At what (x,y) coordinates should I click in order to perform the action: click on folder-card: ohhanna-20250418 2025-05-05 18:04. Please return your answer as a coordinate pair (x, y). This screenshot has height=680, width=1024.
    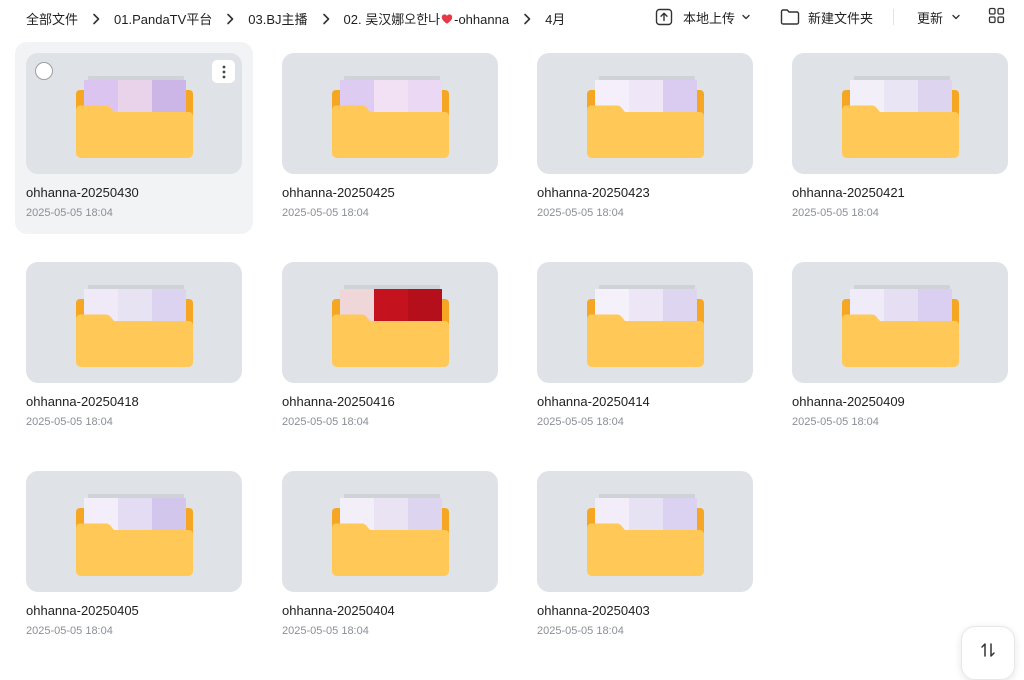
    Looking at the image, I should click on (134, 347).